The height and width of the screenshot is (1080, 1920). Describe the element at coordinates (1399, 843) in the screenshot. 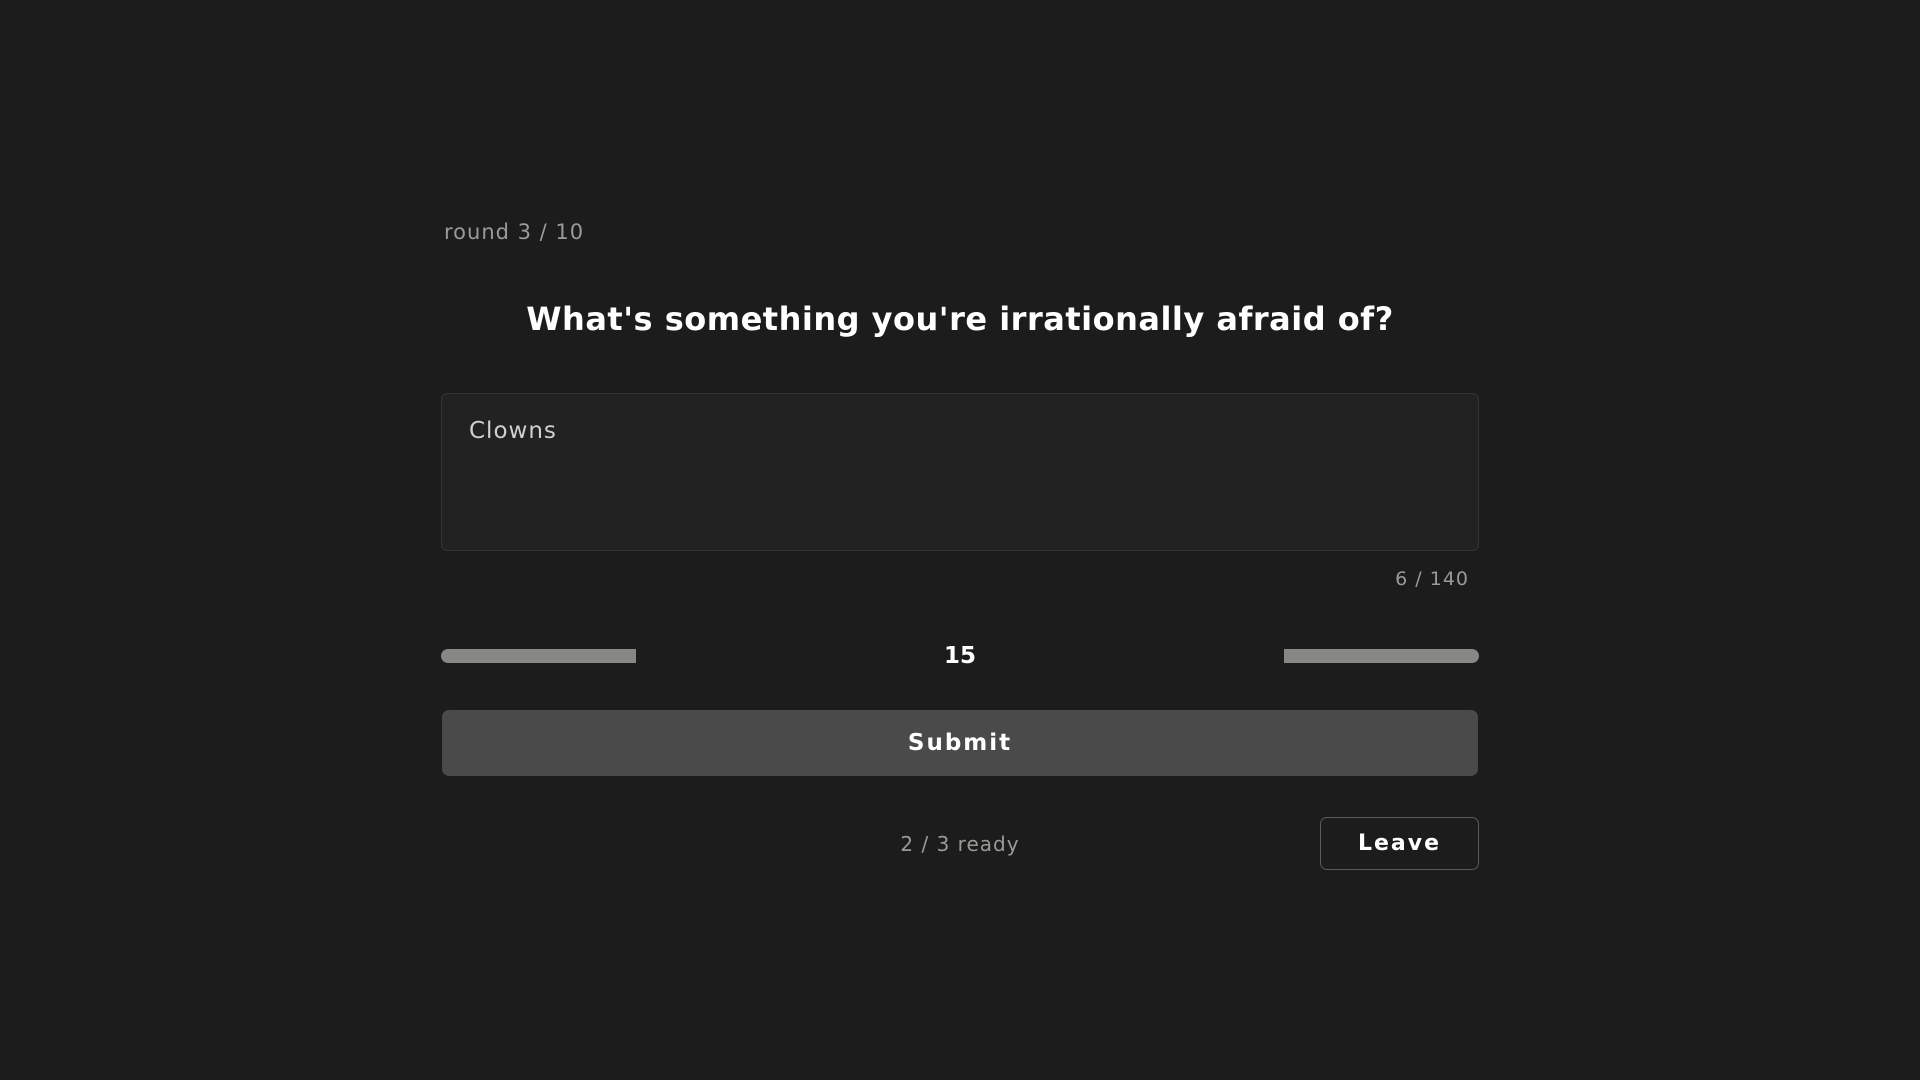

I see `leave-button: Leave` at that location.